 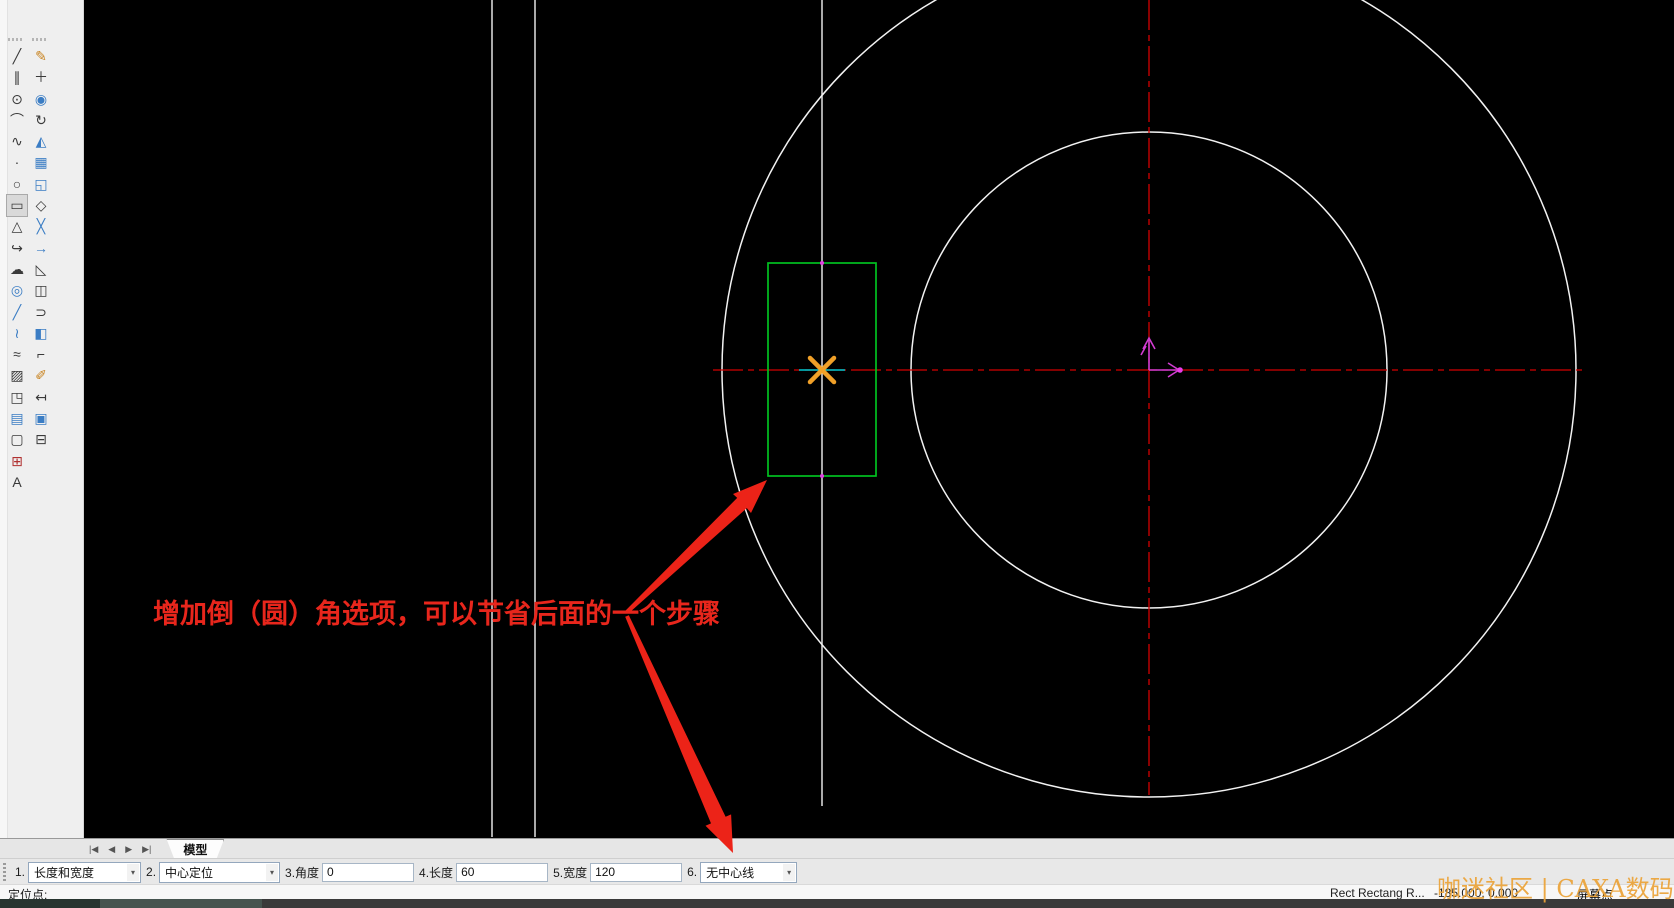 I want to click on tool-stretch-icon: ◇, so click(x=41, y=205).